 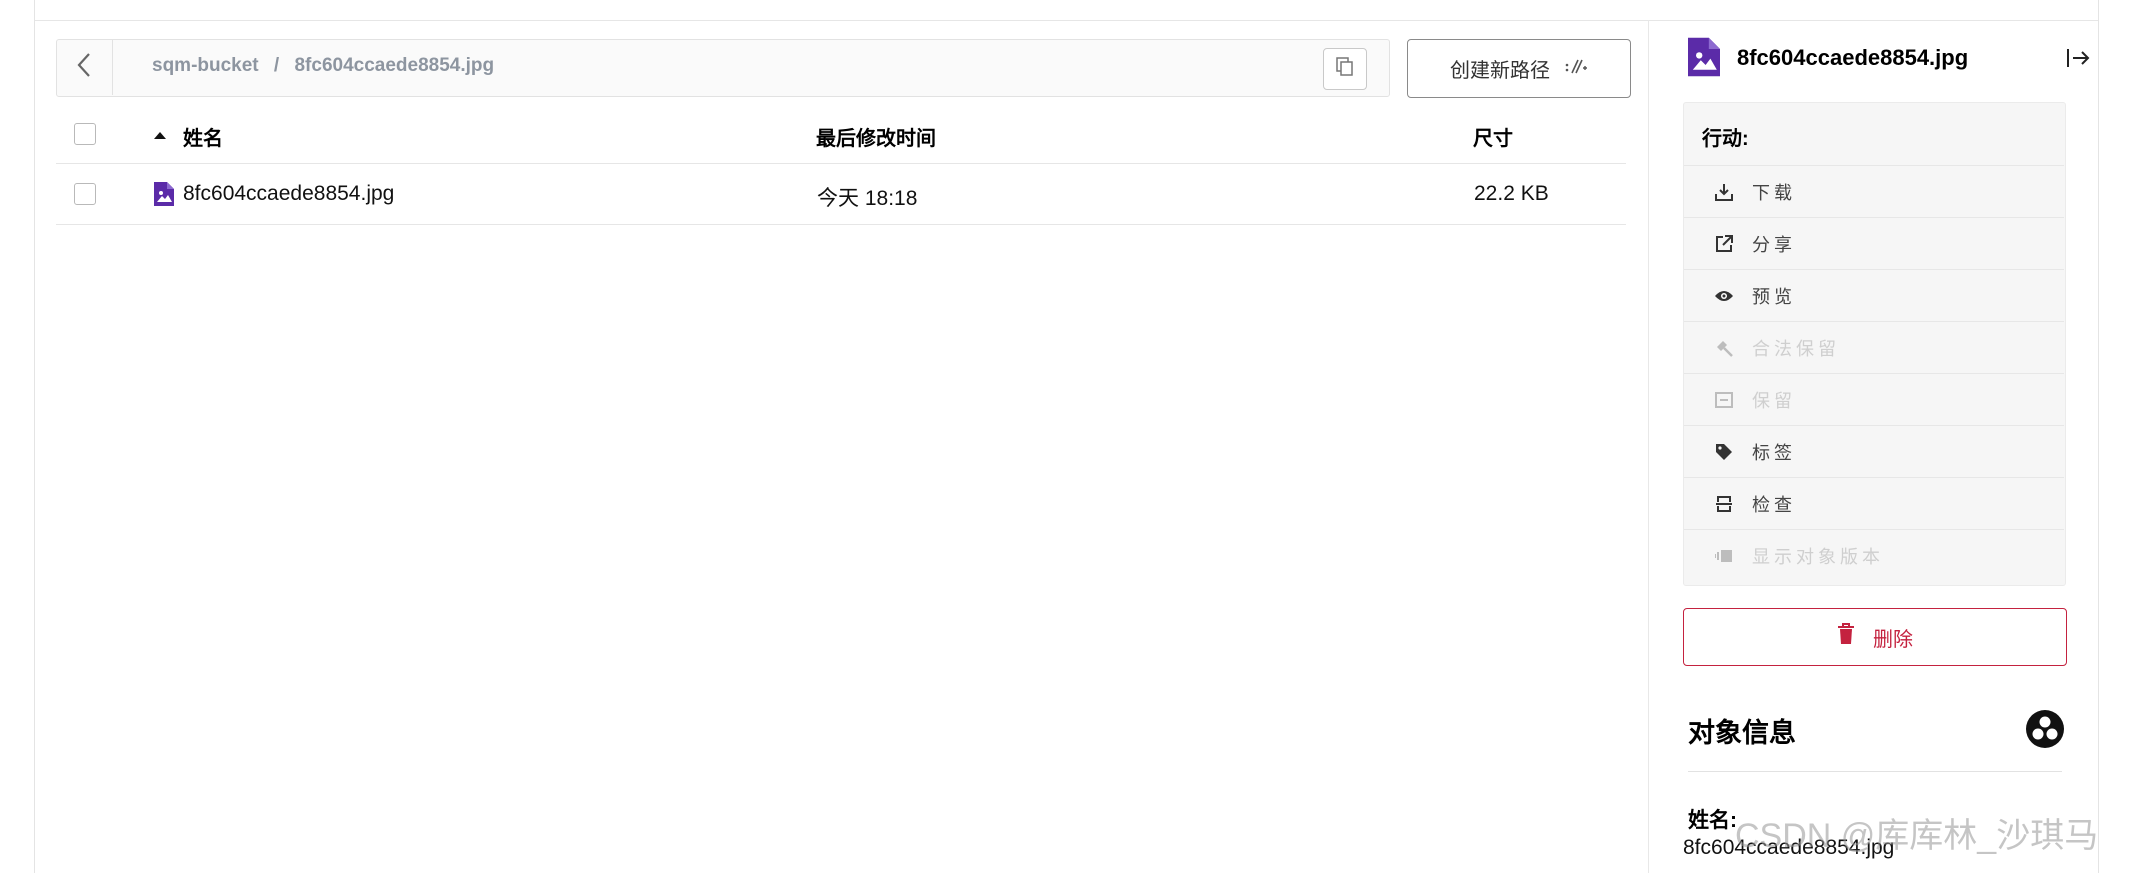 I want to click on watermark: CSDN @库库林_沙琪马, so click(x=1917, y=836).